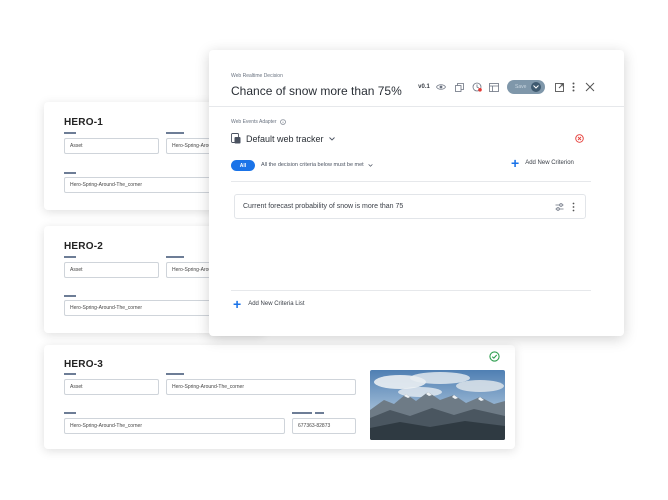  I want to click on criteria-divider, so click(411, 181).